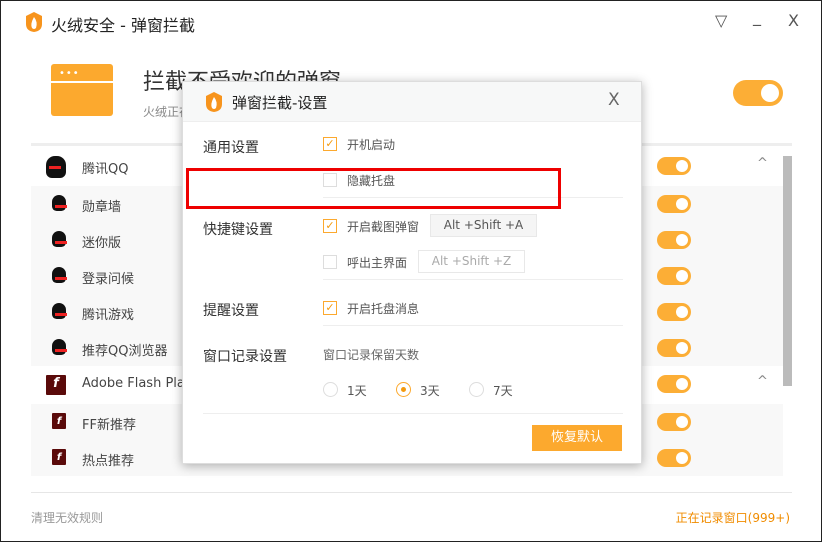 This screenshot has width=822, height=542. Describe the element at coordinates (102, 207) in the screenshot. I see `list-item-label: 勋章墙` at that location.